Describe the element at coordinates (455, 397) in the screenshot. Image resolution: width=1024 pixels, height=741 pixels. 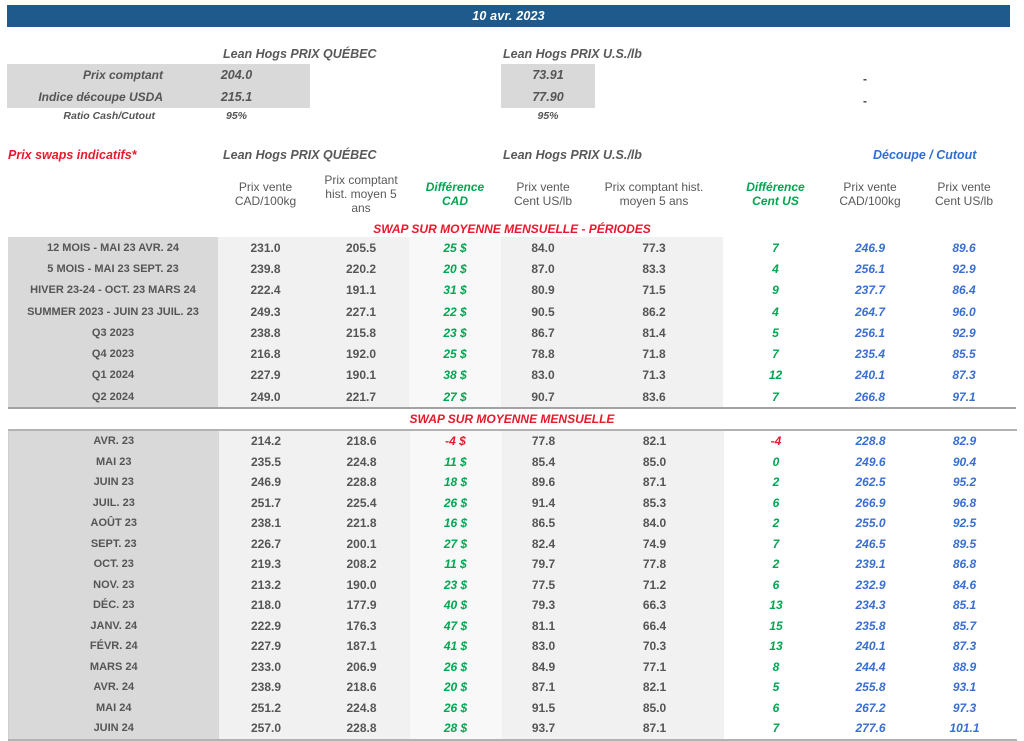
I see `value-cell: 27 $` at that location.